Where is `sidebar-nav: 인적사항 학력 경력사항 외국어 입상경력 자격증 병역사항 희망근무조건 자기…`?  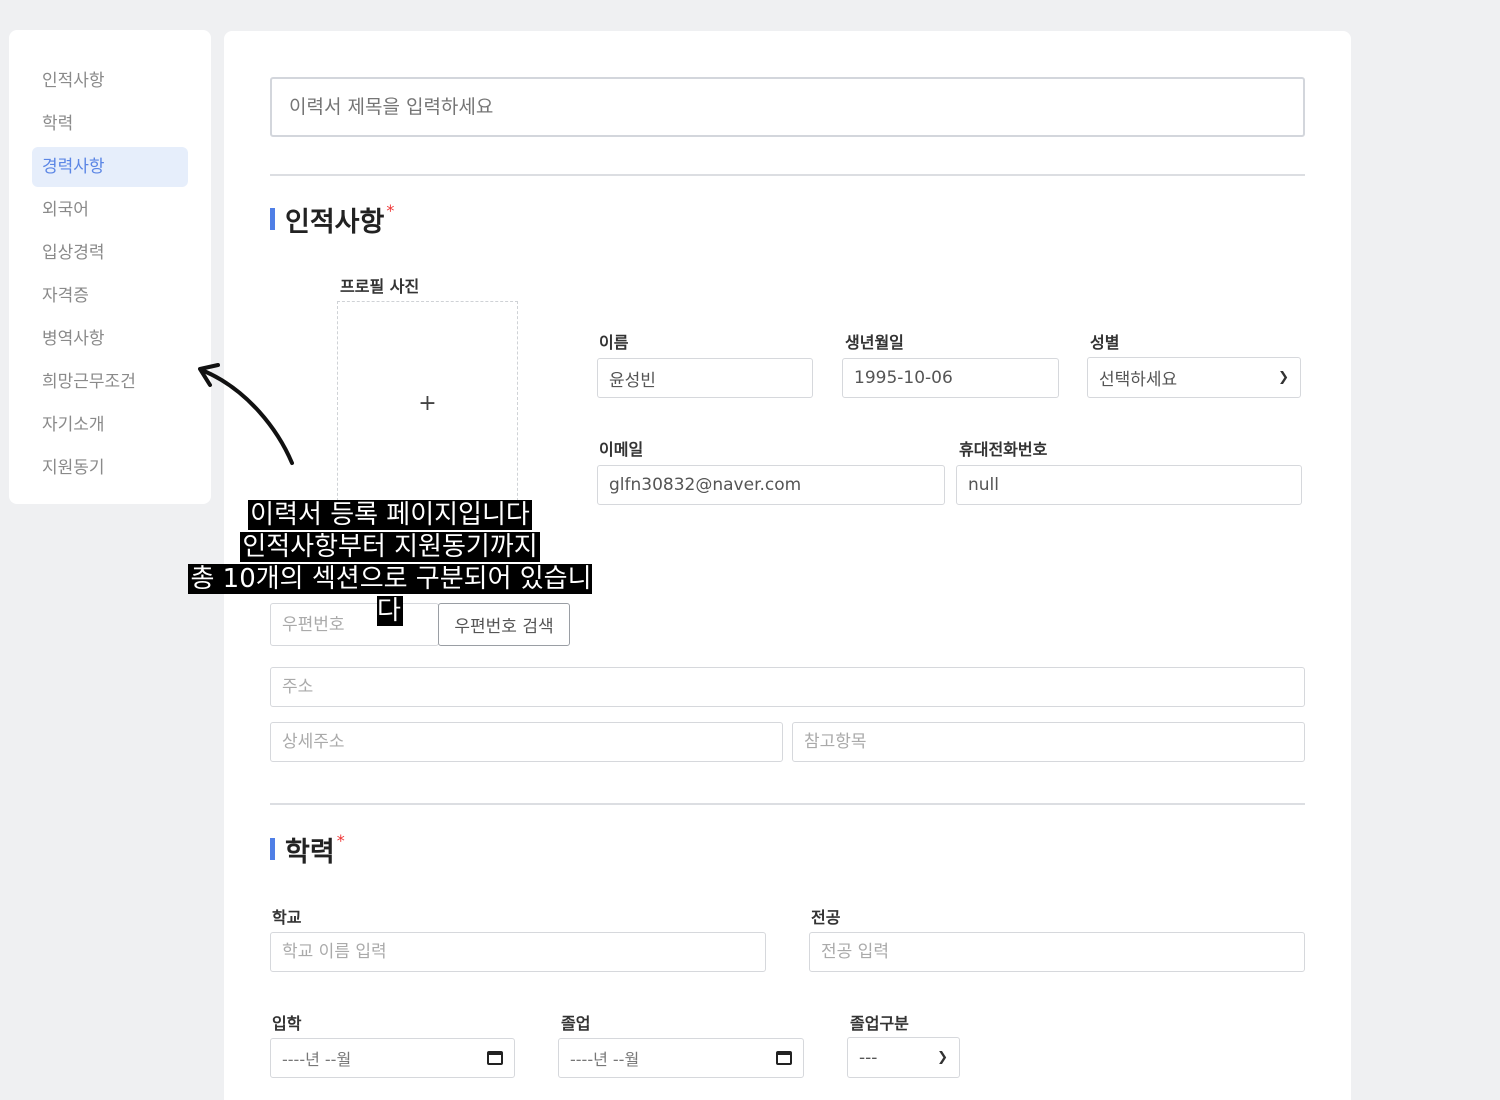 sidebar-nav: 인적사항 학력 경력사항 외국어 입상경력 자격증 병역사항 희망근무조건 자기… is located at coordinates (110, 267).